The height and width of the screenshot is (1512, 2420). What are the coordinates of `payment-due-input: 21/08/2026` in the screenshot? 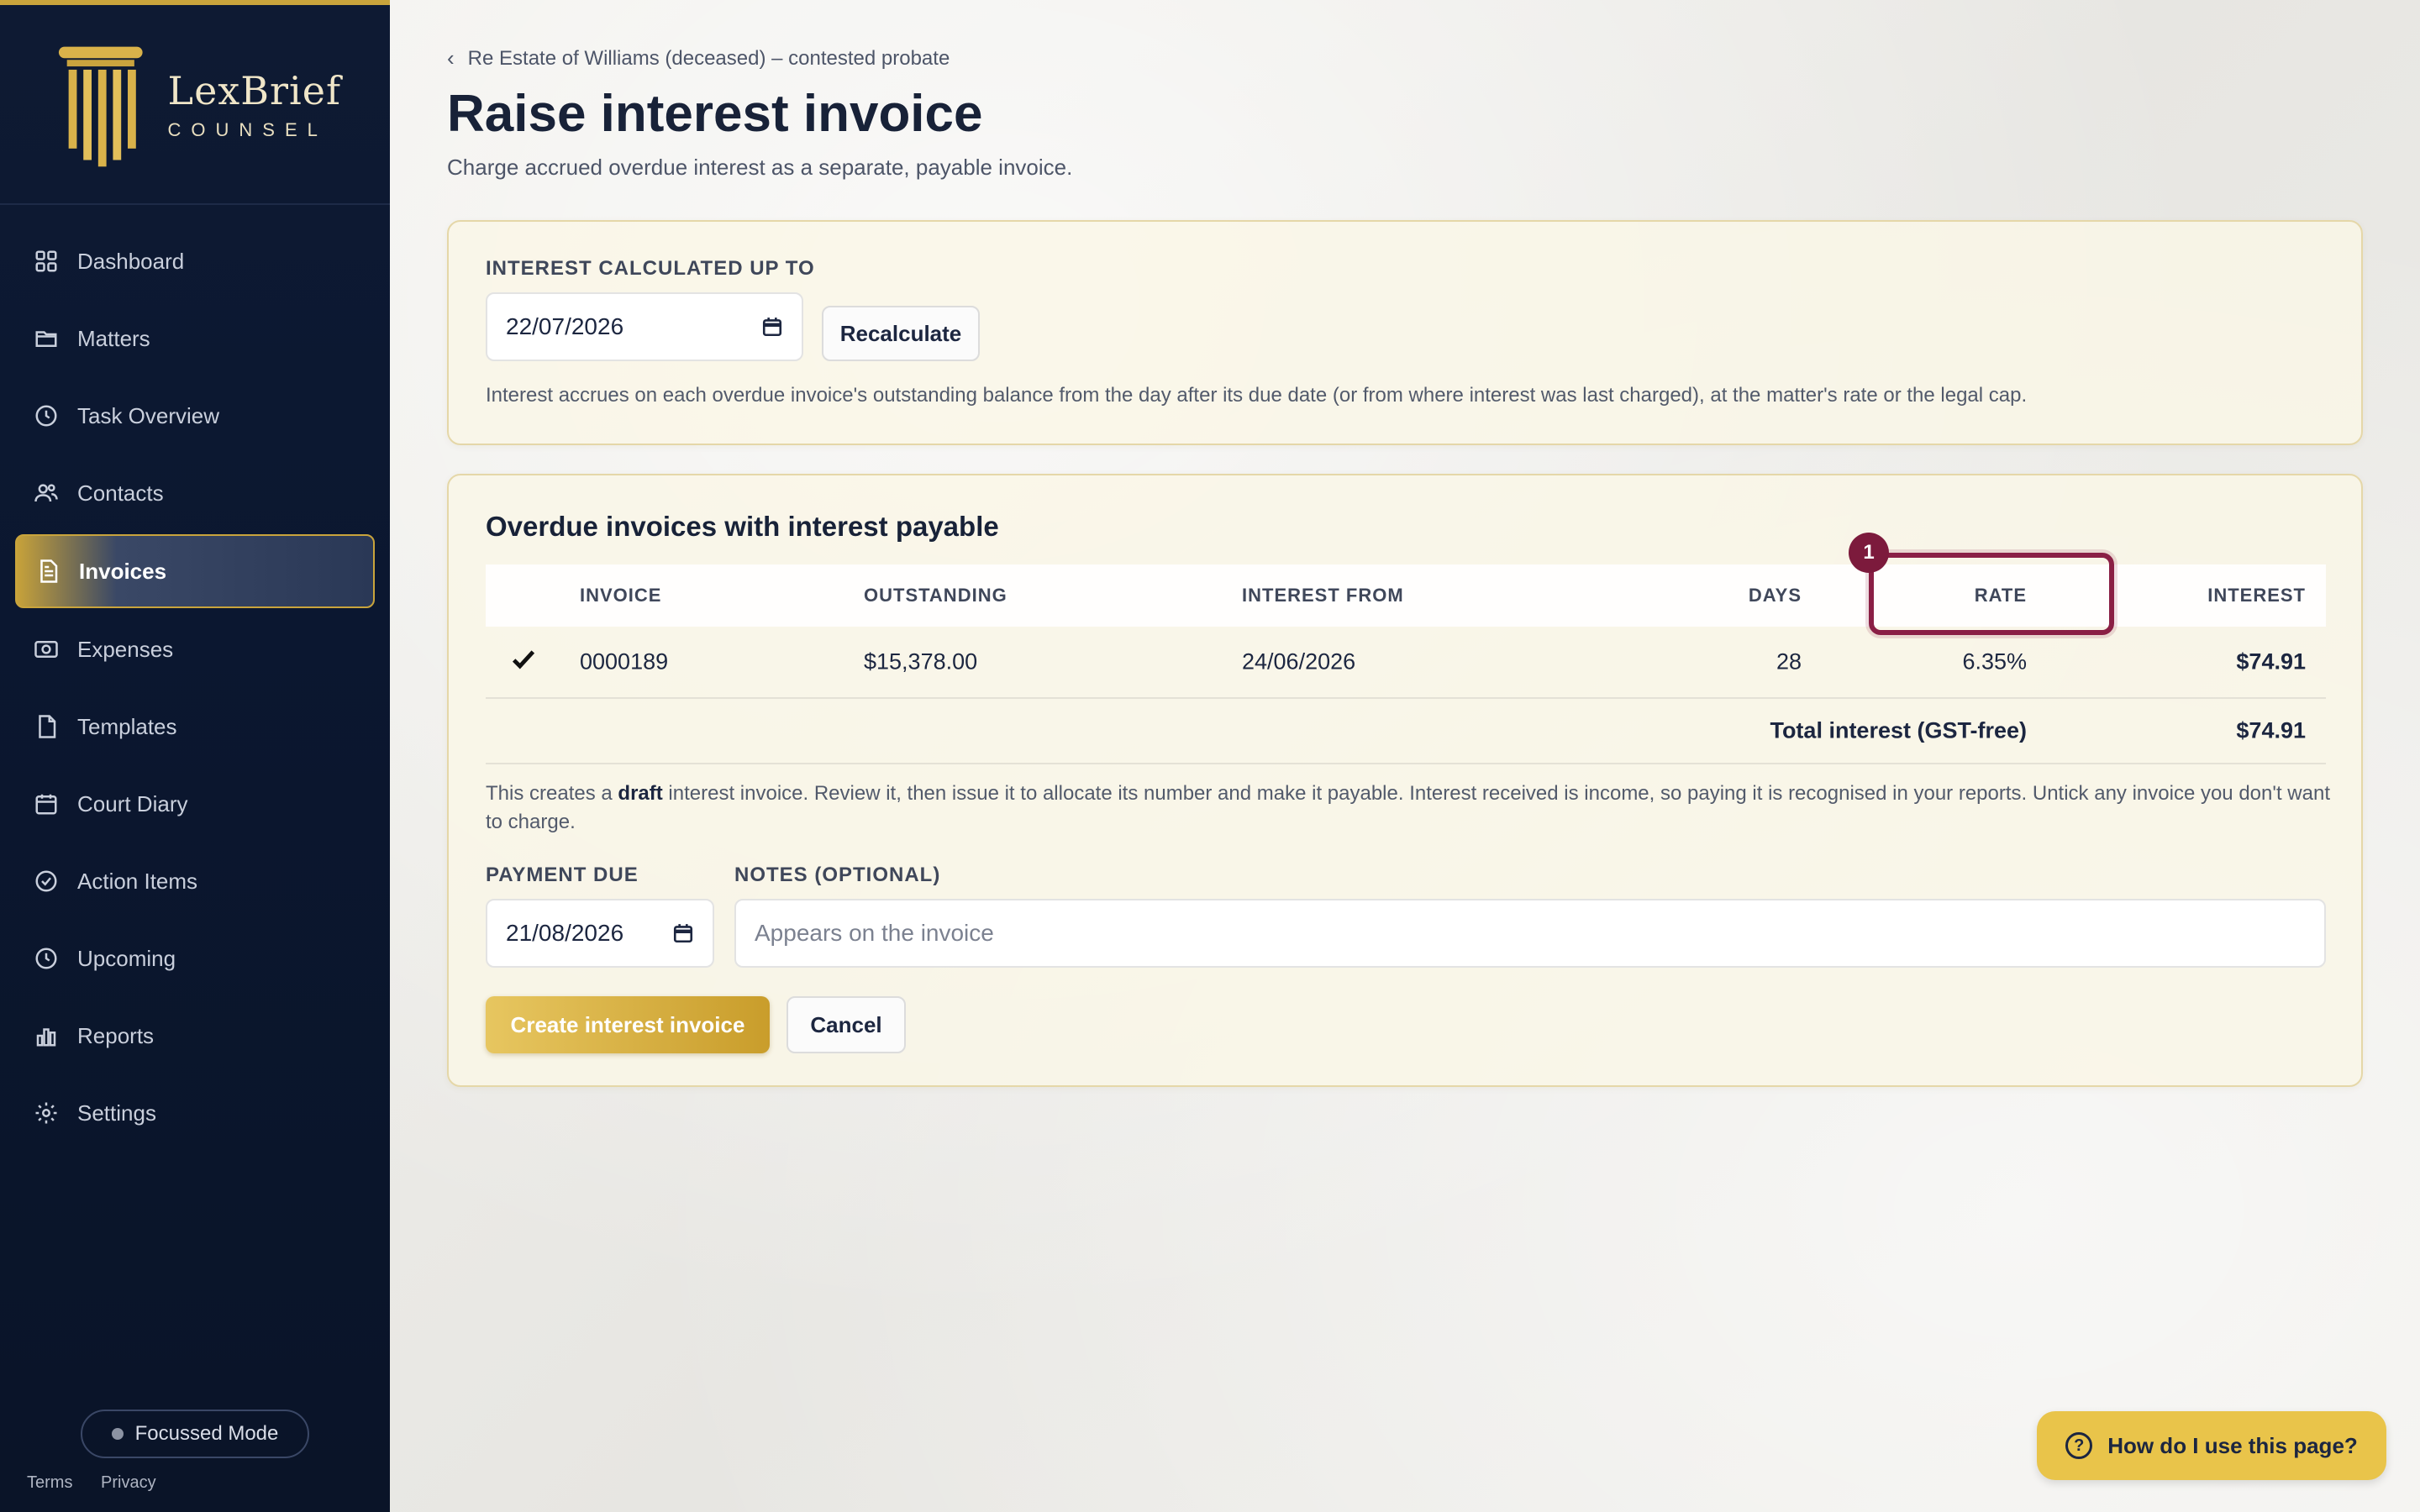 It's located at (600, 933).